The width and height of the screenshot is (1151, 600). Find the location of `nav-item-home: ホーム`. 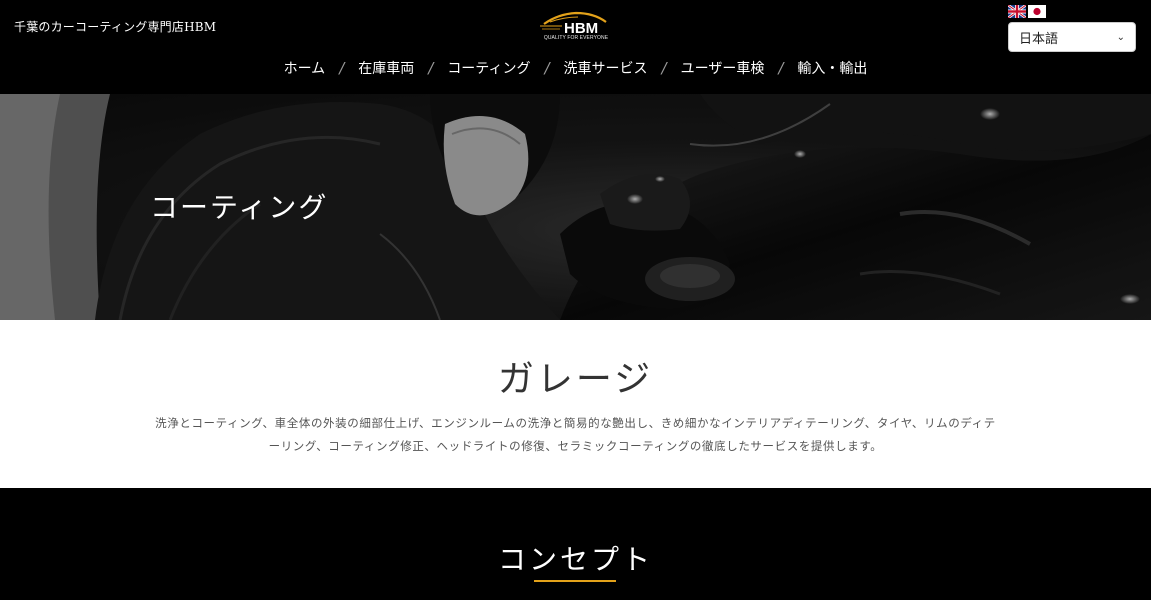

nav-item-home: ホーム is located at coordinates (305, 68).